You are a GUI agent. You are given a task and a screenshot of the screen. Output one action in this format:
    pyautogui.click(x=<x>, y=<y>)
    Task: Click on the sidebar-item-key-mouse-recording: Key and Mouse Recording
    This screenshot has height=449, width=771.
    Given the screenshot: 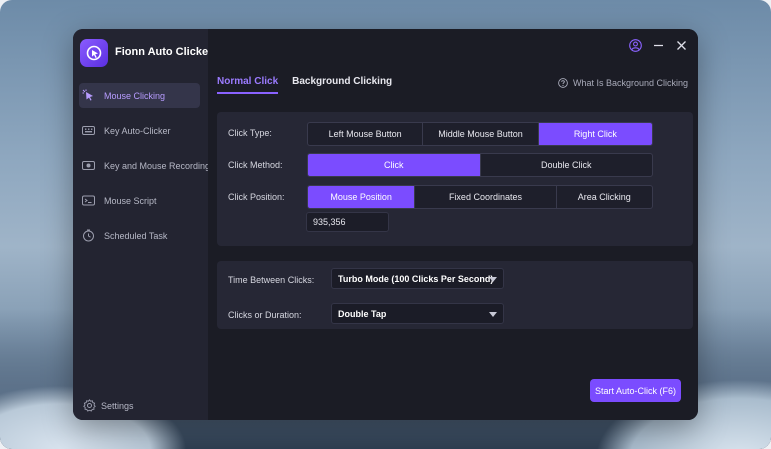 What is the action you would take?
    pyautogui.click(x=144, y=165)
    